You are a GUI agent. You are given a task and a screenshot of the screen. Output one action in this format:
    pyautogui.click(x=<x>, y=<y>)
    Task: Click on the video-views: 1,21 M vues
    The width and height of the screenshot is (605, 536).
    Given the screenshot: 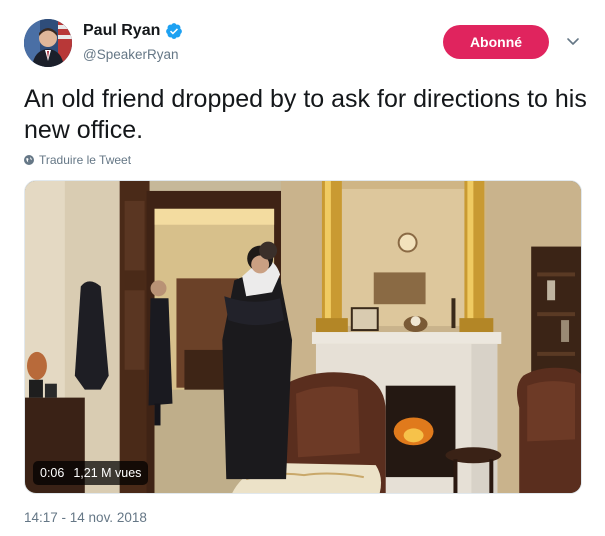 What is the action you would take?
    pyautogui.click(x=107, y=473)
    